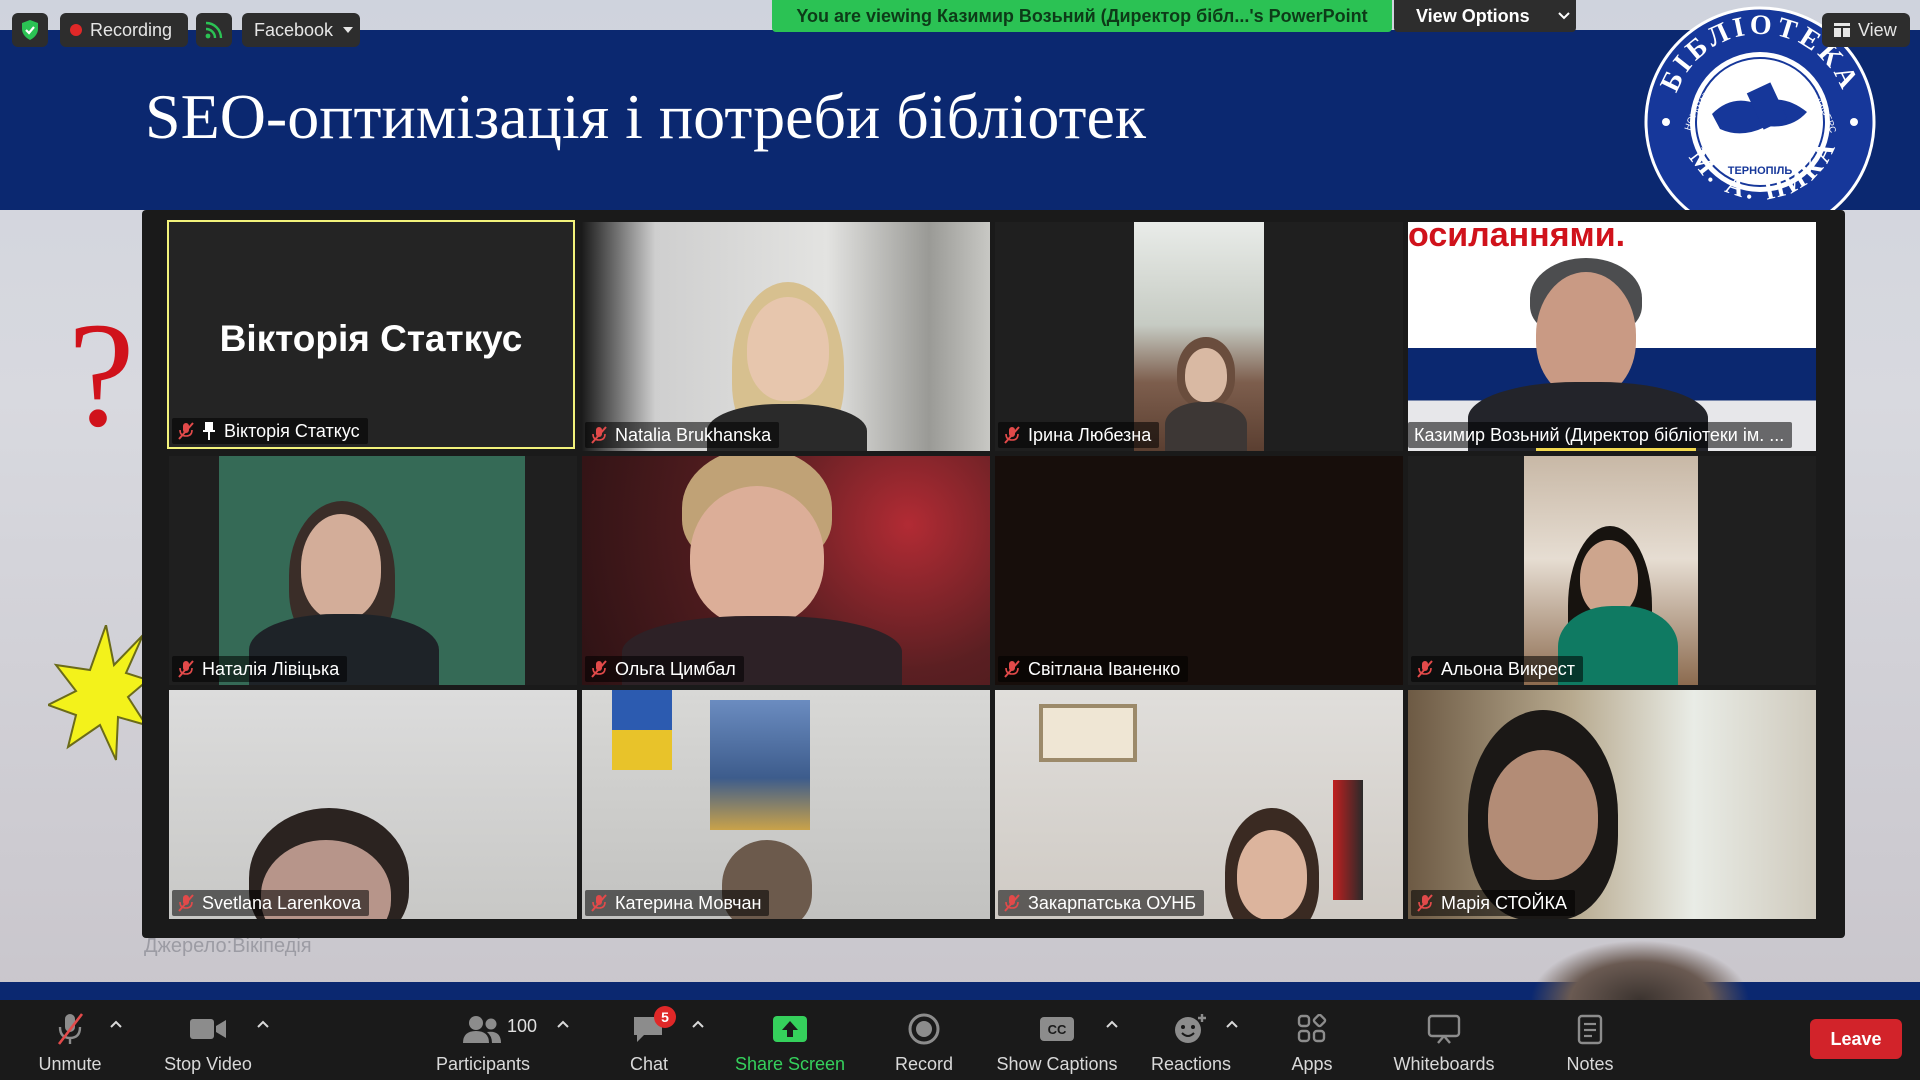  Describe the element at coordinates (1493, 903) in the screenshot. I see `participant-name-tag: Марія СТОЙКА` at that location.